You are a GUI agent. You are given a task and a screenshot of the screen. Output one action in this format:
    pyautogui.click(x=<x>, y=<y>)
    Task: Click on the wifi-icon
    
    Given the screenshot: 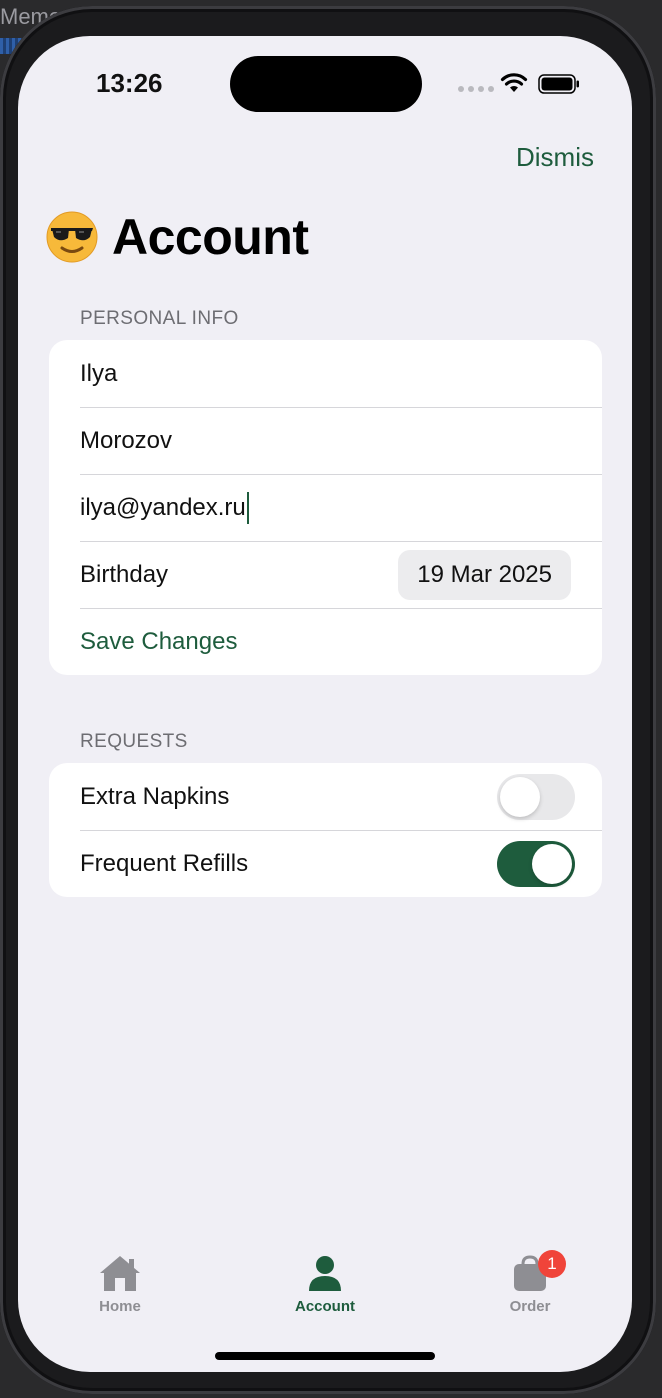 What is the action you would take?
    pyautogui.click(x=514, y=82)
    